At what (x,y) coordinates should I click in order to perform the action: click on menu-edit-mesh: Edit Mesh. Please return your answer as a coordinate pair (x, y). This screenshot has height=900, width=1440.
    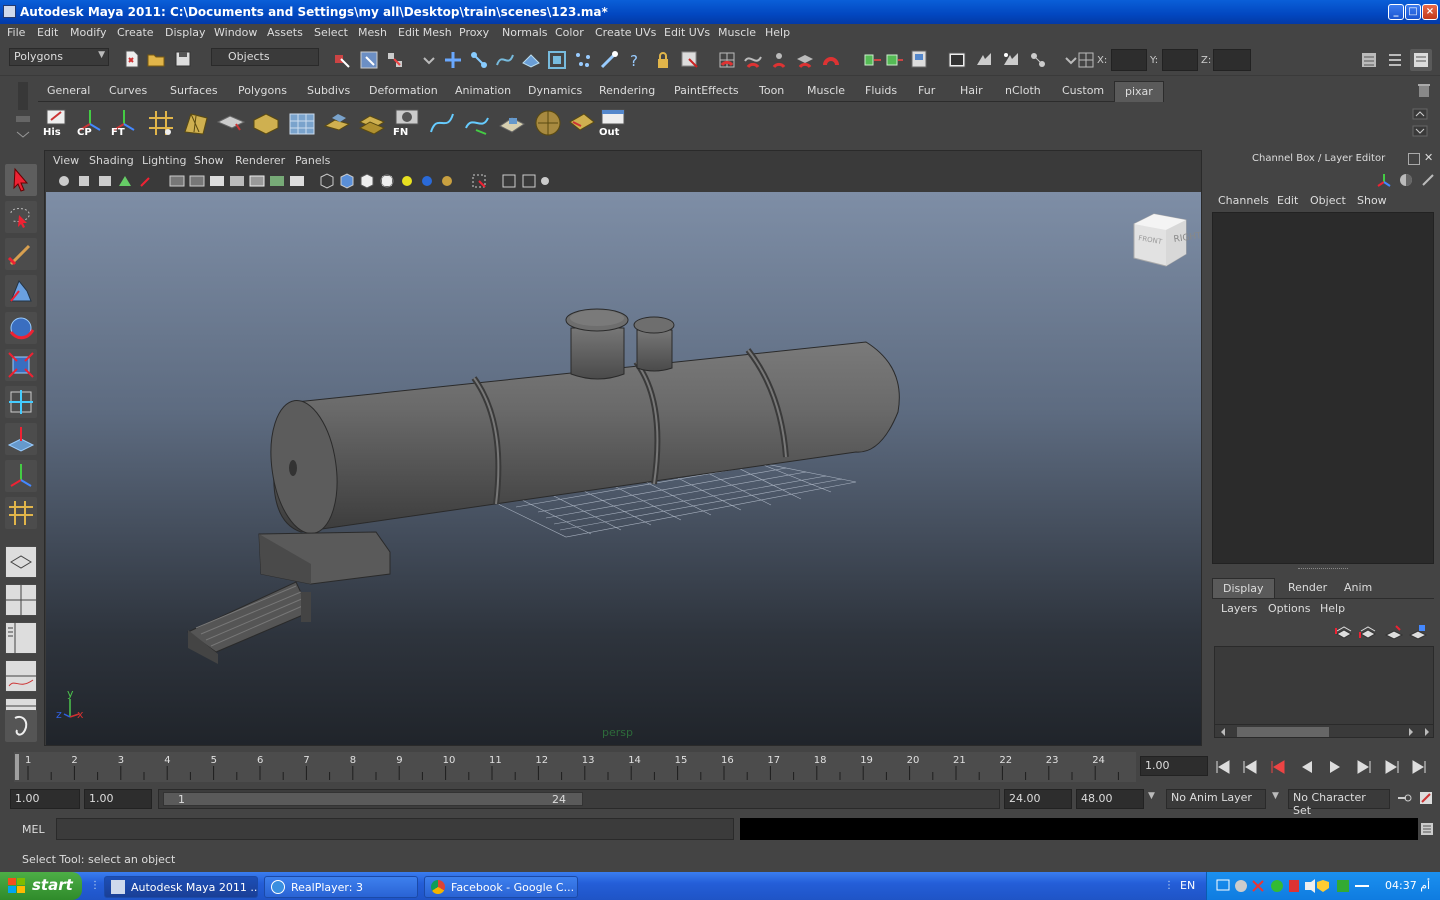
    Looking at the image, I should click on (425, 32).